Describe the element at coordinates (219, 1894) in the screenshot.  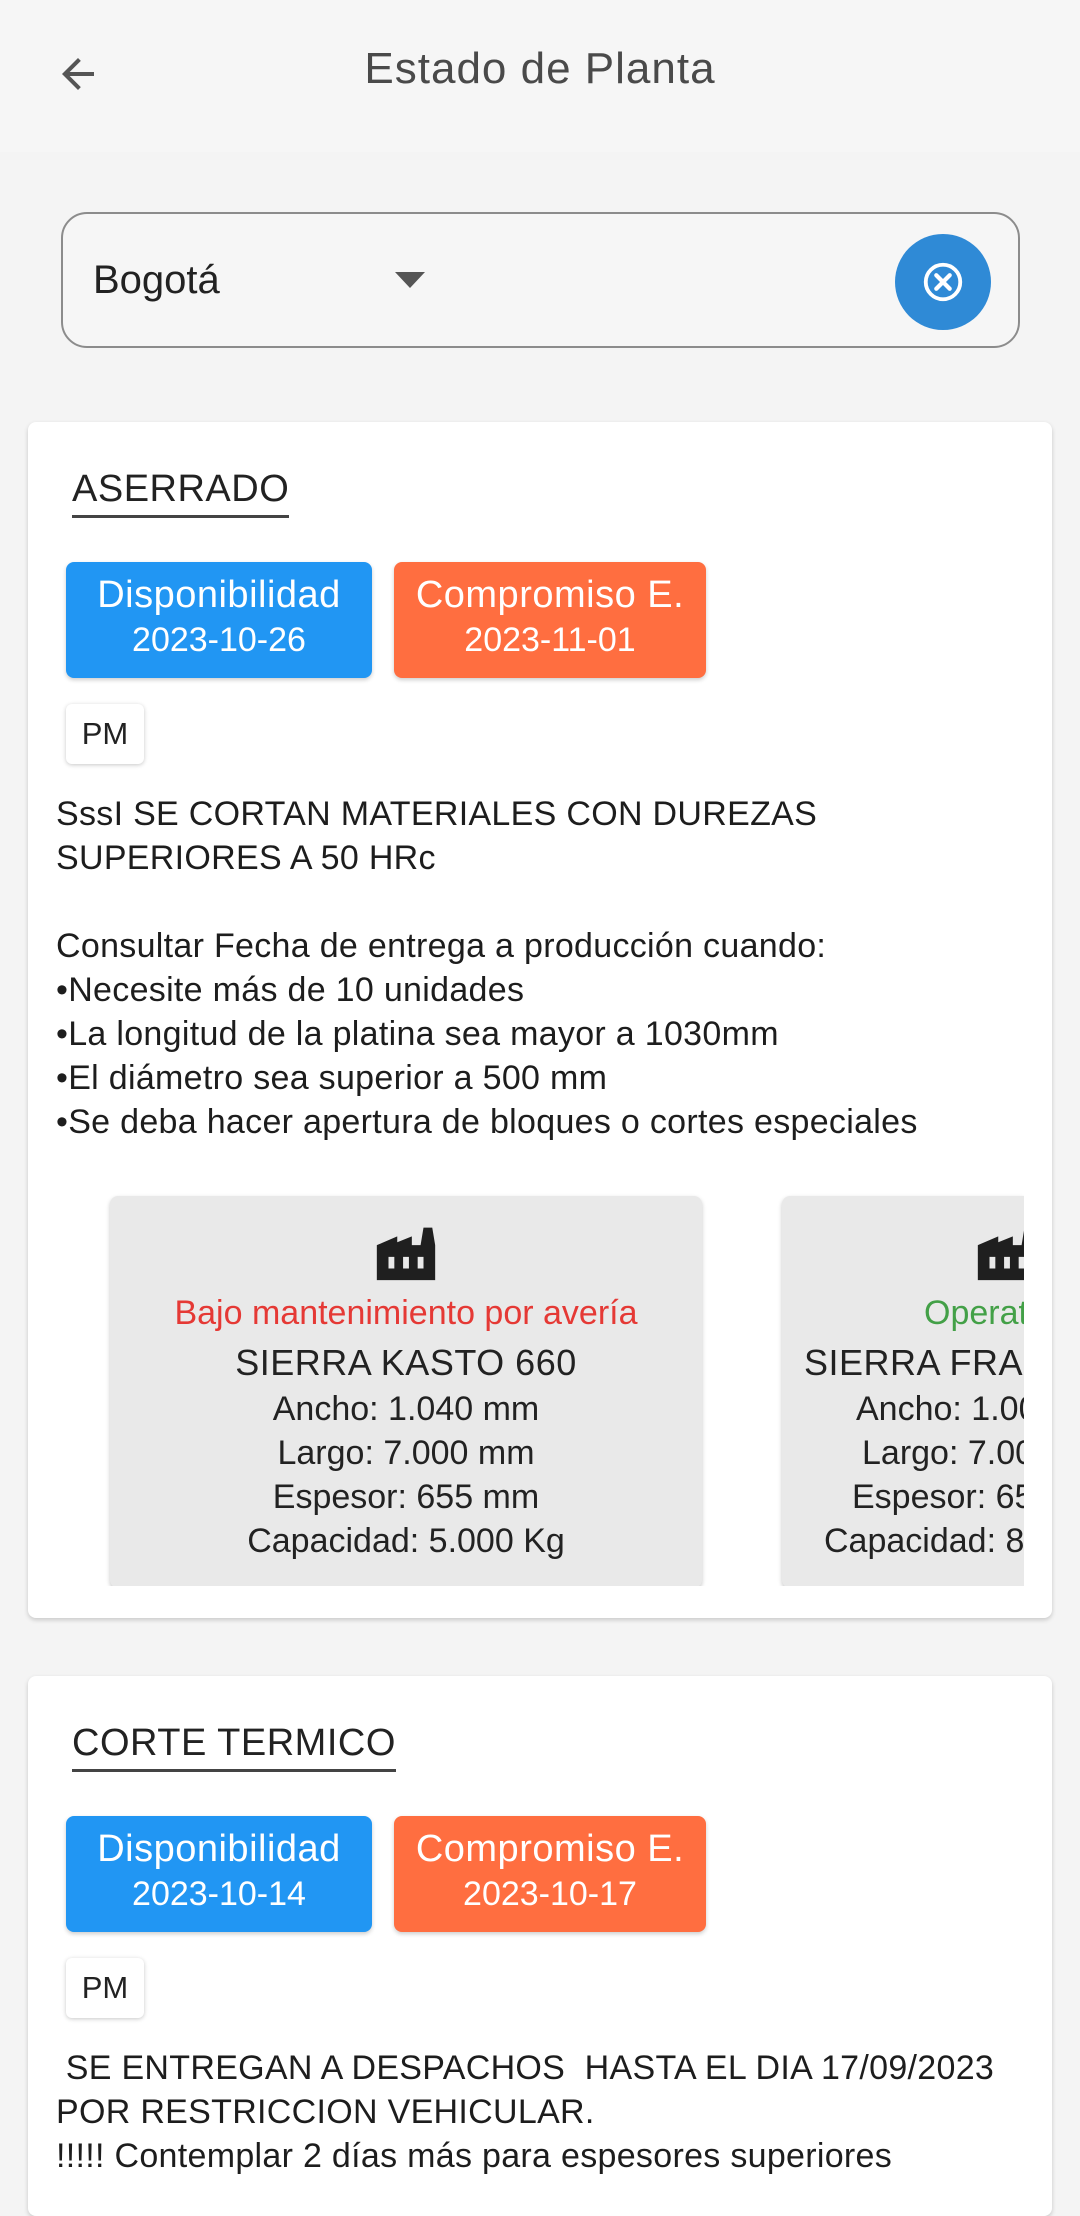
I see `availability-date: 2023-10-14` at that location.